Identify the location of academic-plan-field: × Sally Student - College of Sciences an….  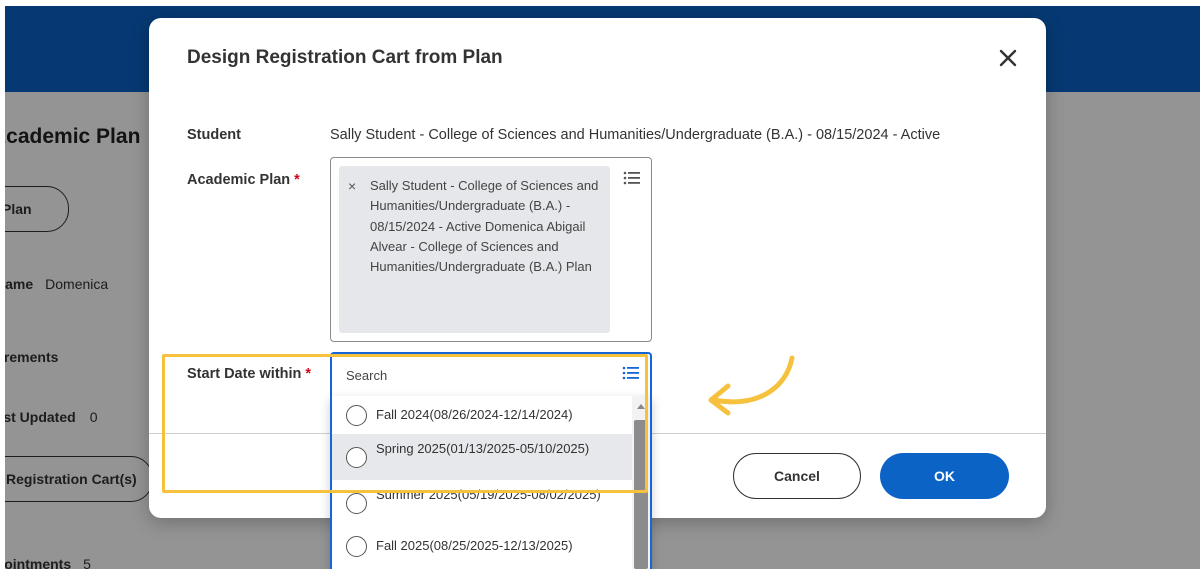
(491, 249).